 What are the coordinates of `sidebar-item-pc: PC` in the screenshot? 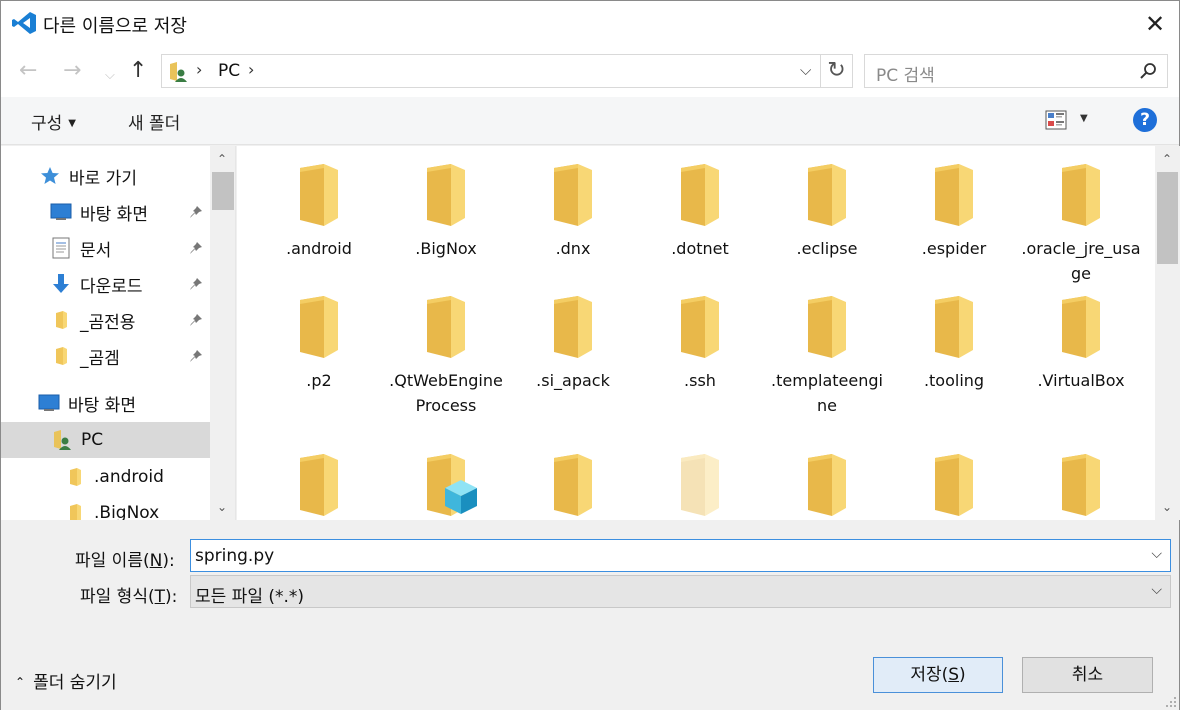 It's located at (105, 440).